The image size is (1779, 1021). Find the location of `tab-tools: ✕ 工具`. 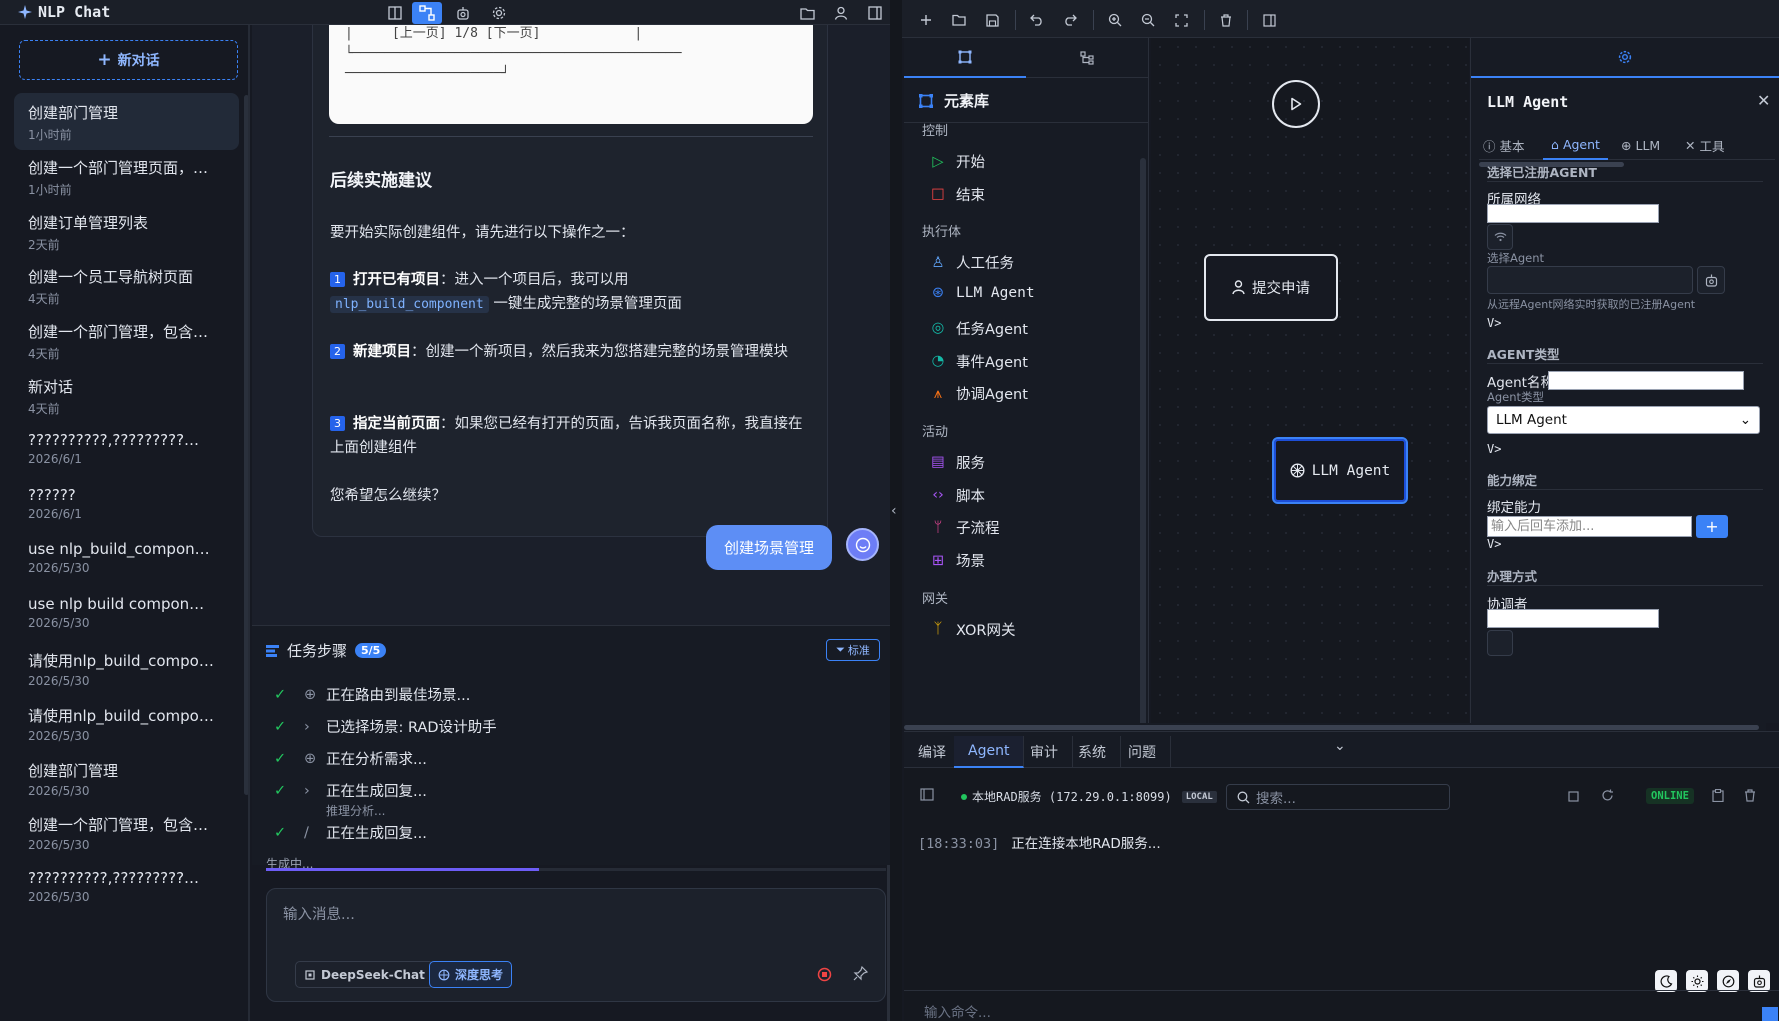

tab-tools: ✕ 工具 is located at coordinates (1705, 145).